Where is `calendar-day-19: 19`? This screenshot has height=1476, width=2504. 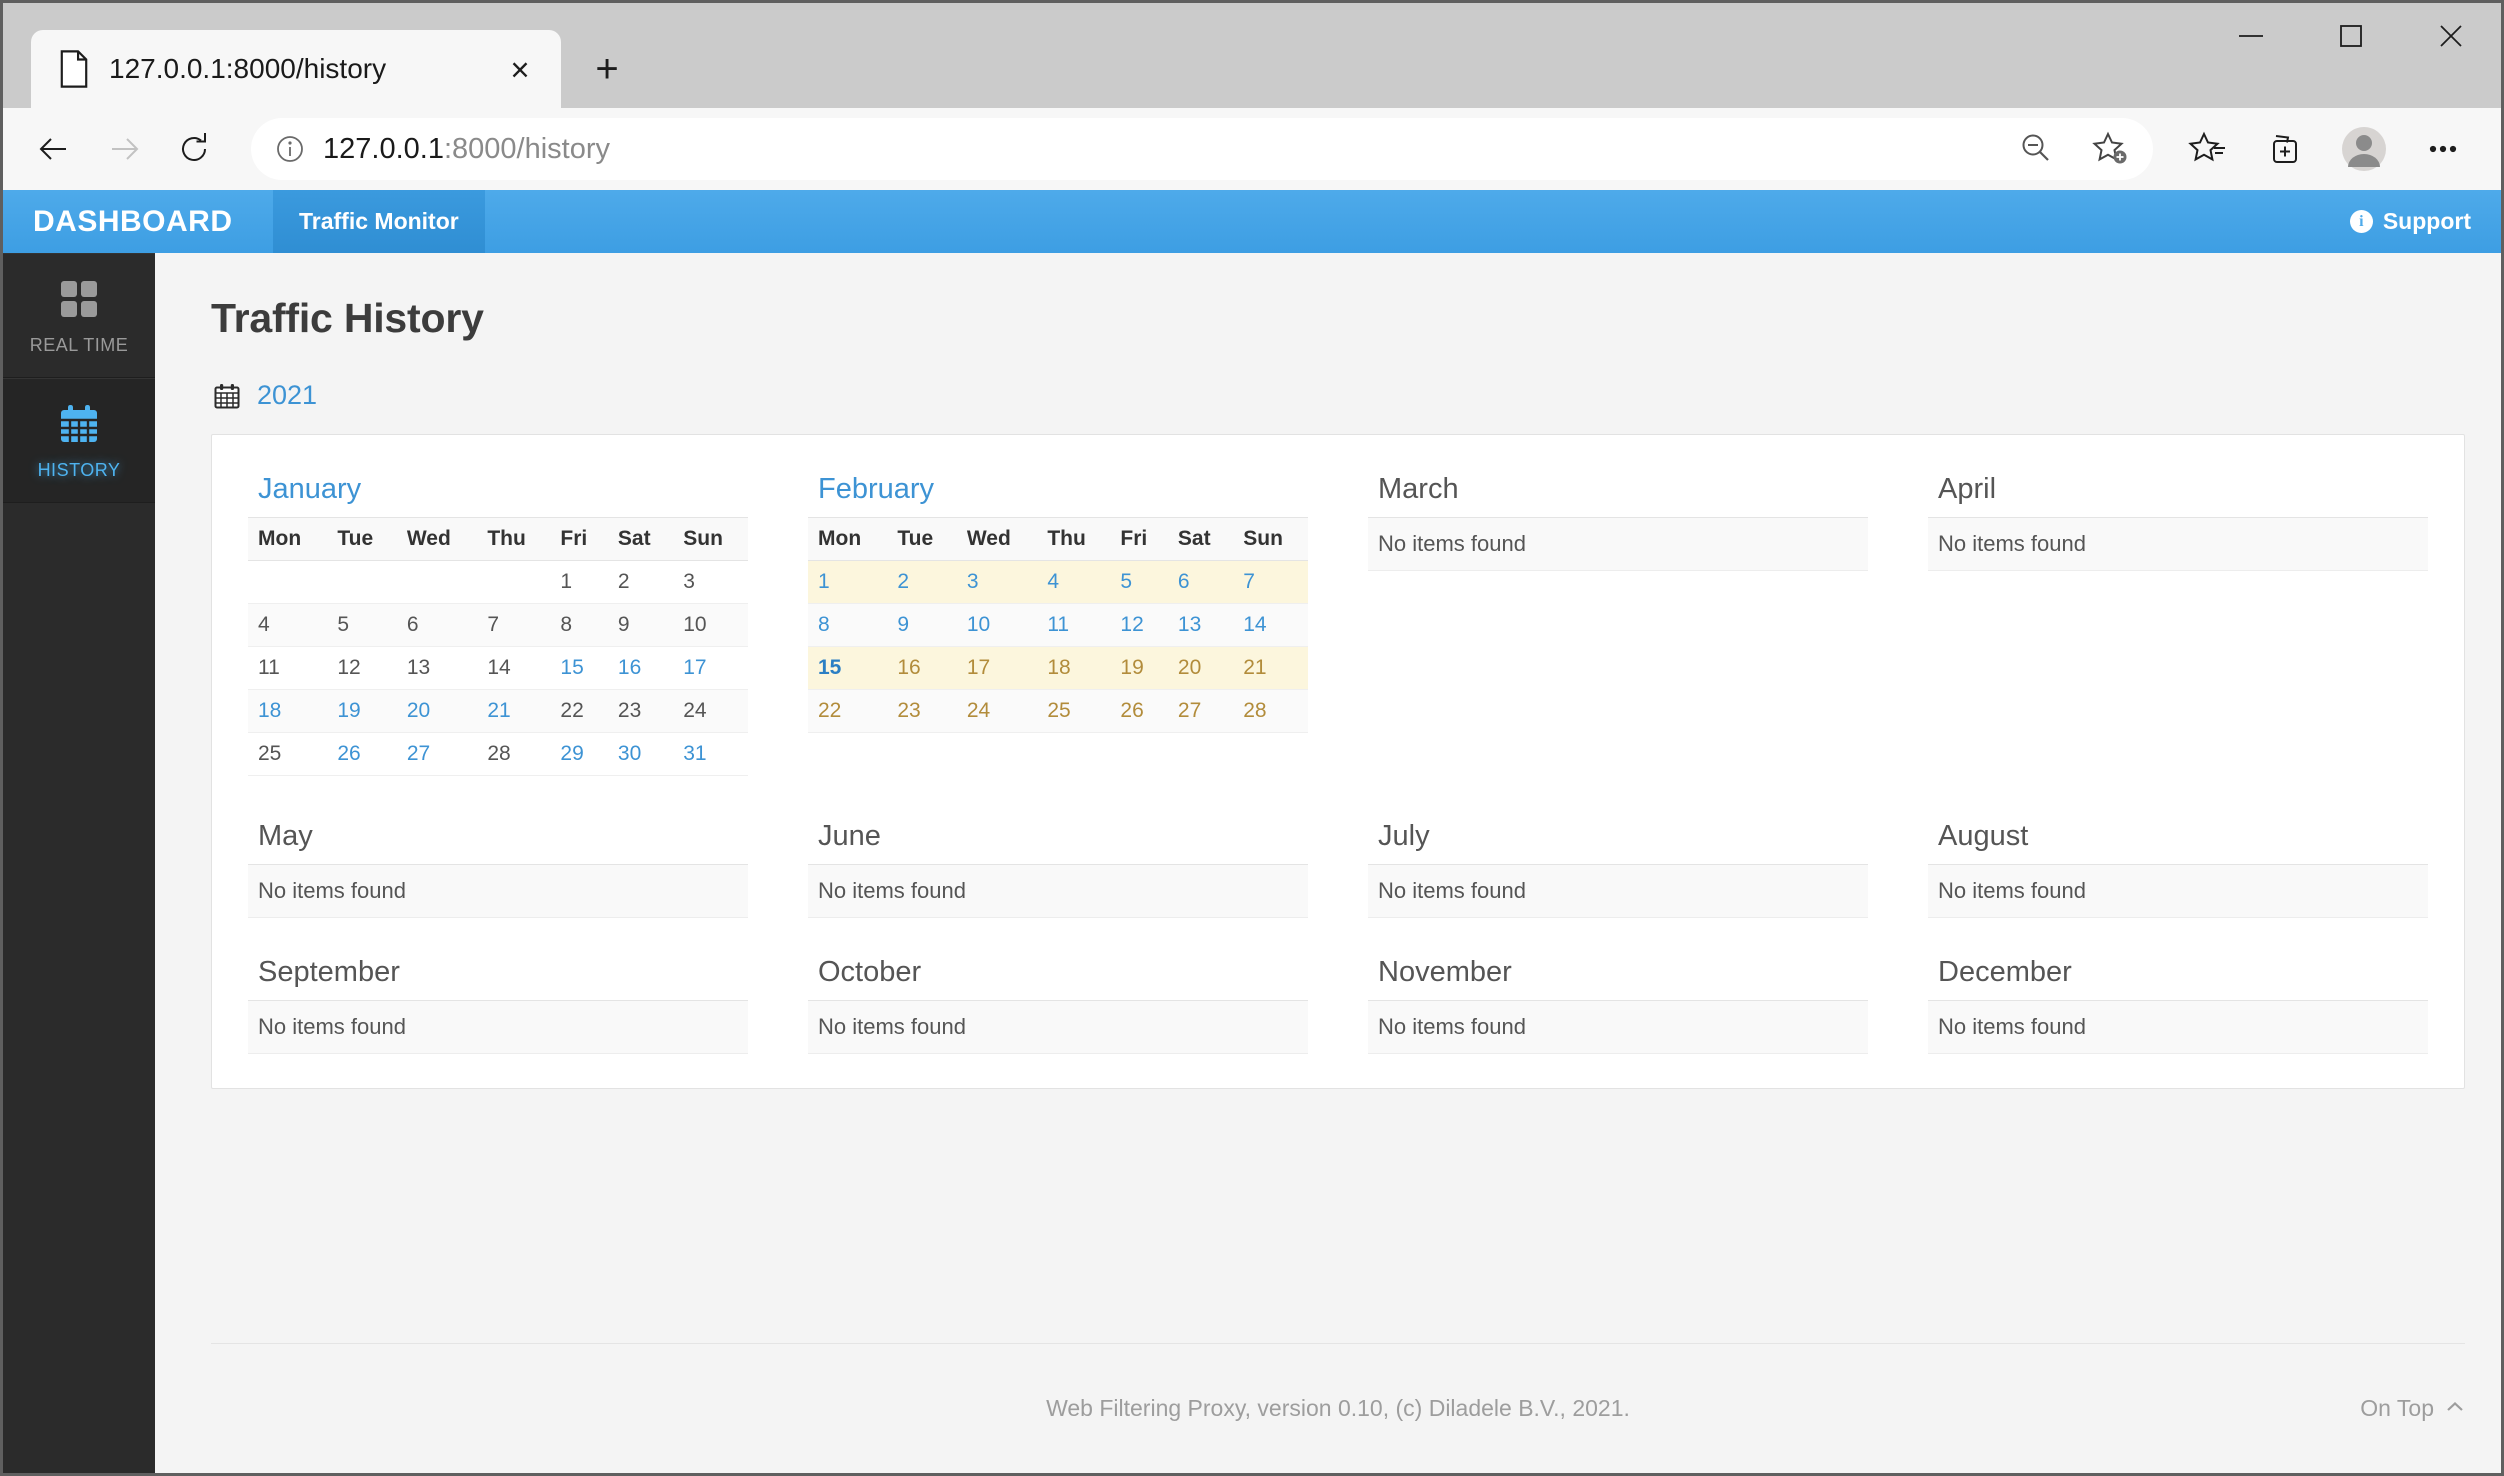
calendar-day-19: 19 is located at coordinates (362, 711).